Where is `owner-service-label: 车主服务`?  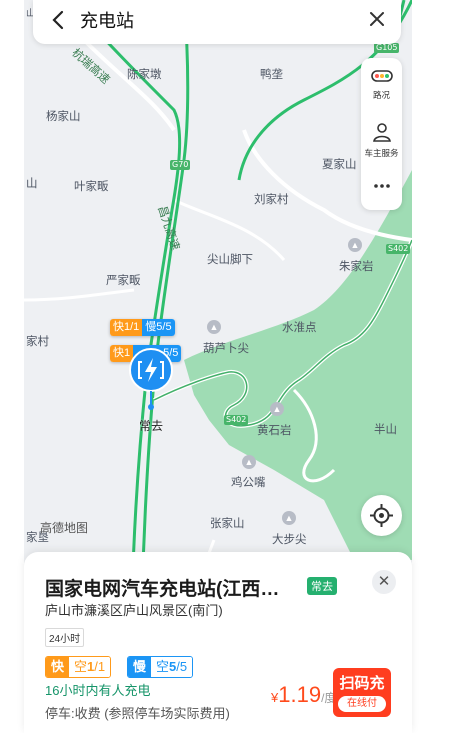 owner-service-label: 车主服务 is located at coordinates (381, 153).